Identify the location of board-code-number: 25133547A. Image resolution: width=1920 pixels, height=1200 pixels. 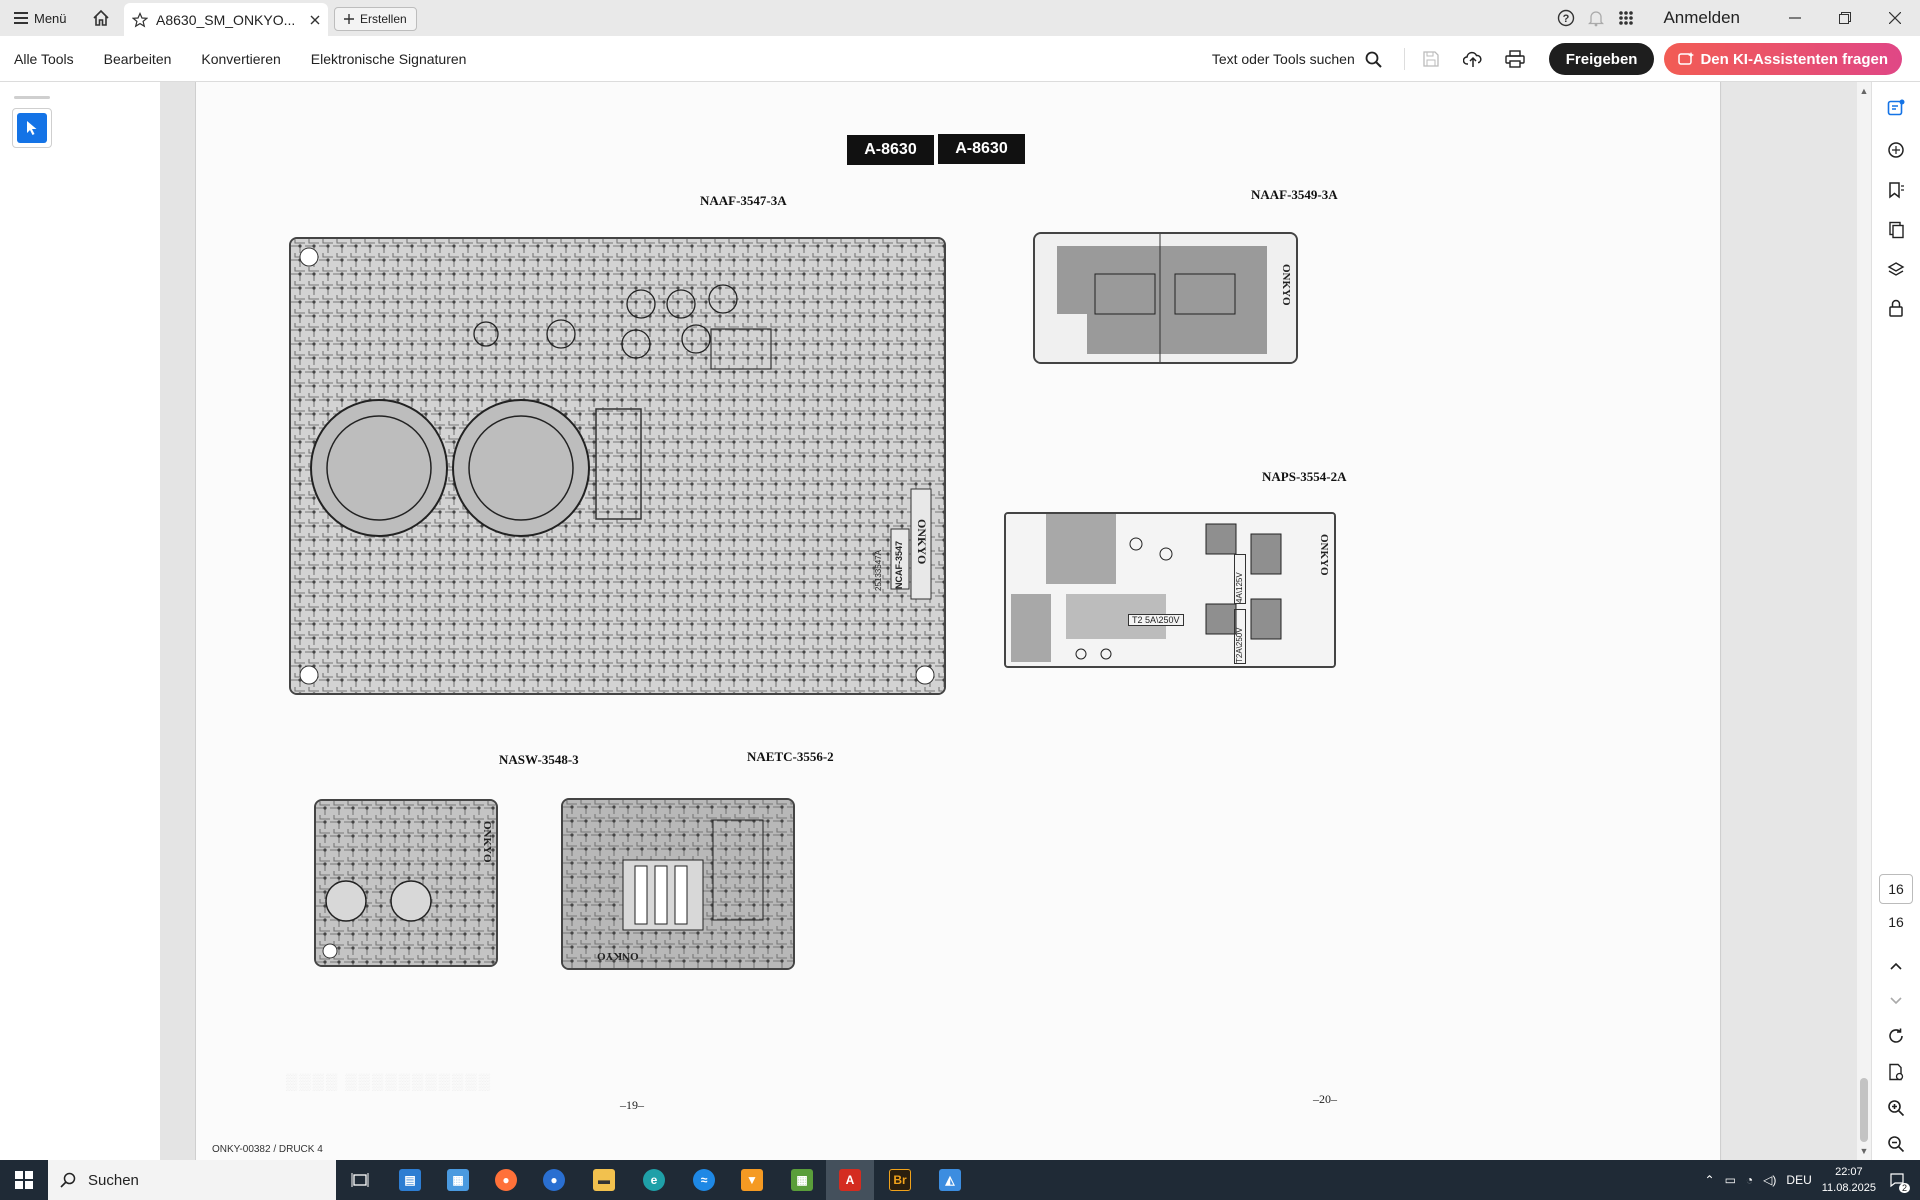
(878, 570).